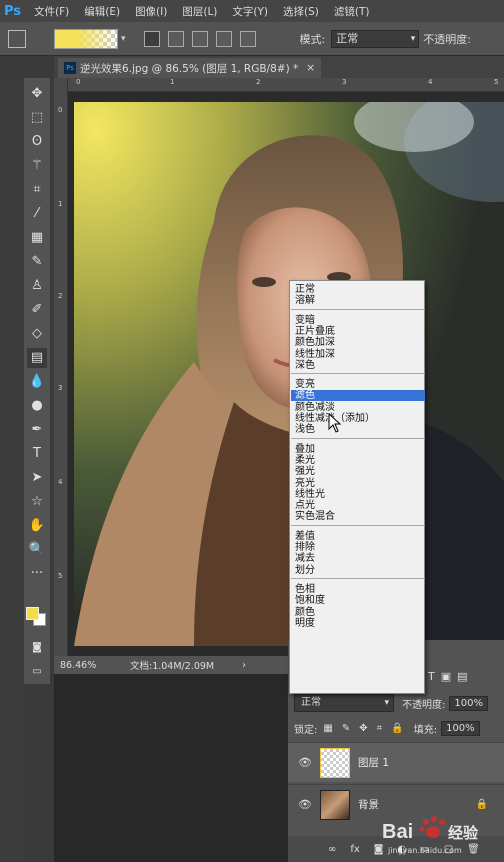 This screenshot has height=862, width=504. Describe the element at coordinates (446, 676) in the screenshot. I see `filter-shape-icon: ▣` at that location.